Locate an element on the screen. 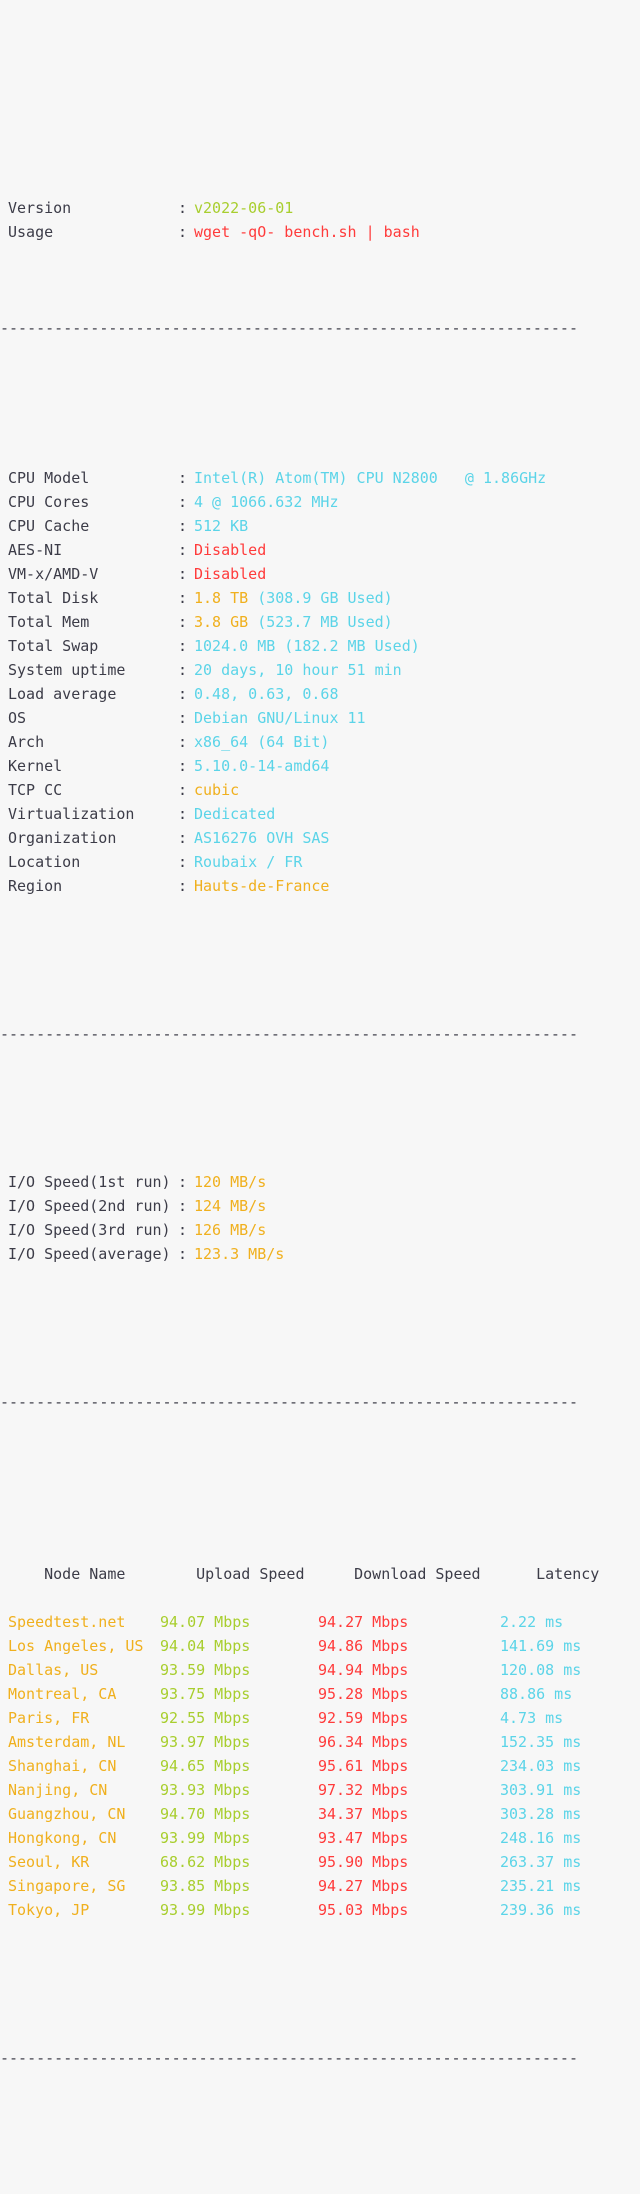 The width and height of the screenshot is (640, 2194). system-info-label: Location is located at coordinates (44, 862).